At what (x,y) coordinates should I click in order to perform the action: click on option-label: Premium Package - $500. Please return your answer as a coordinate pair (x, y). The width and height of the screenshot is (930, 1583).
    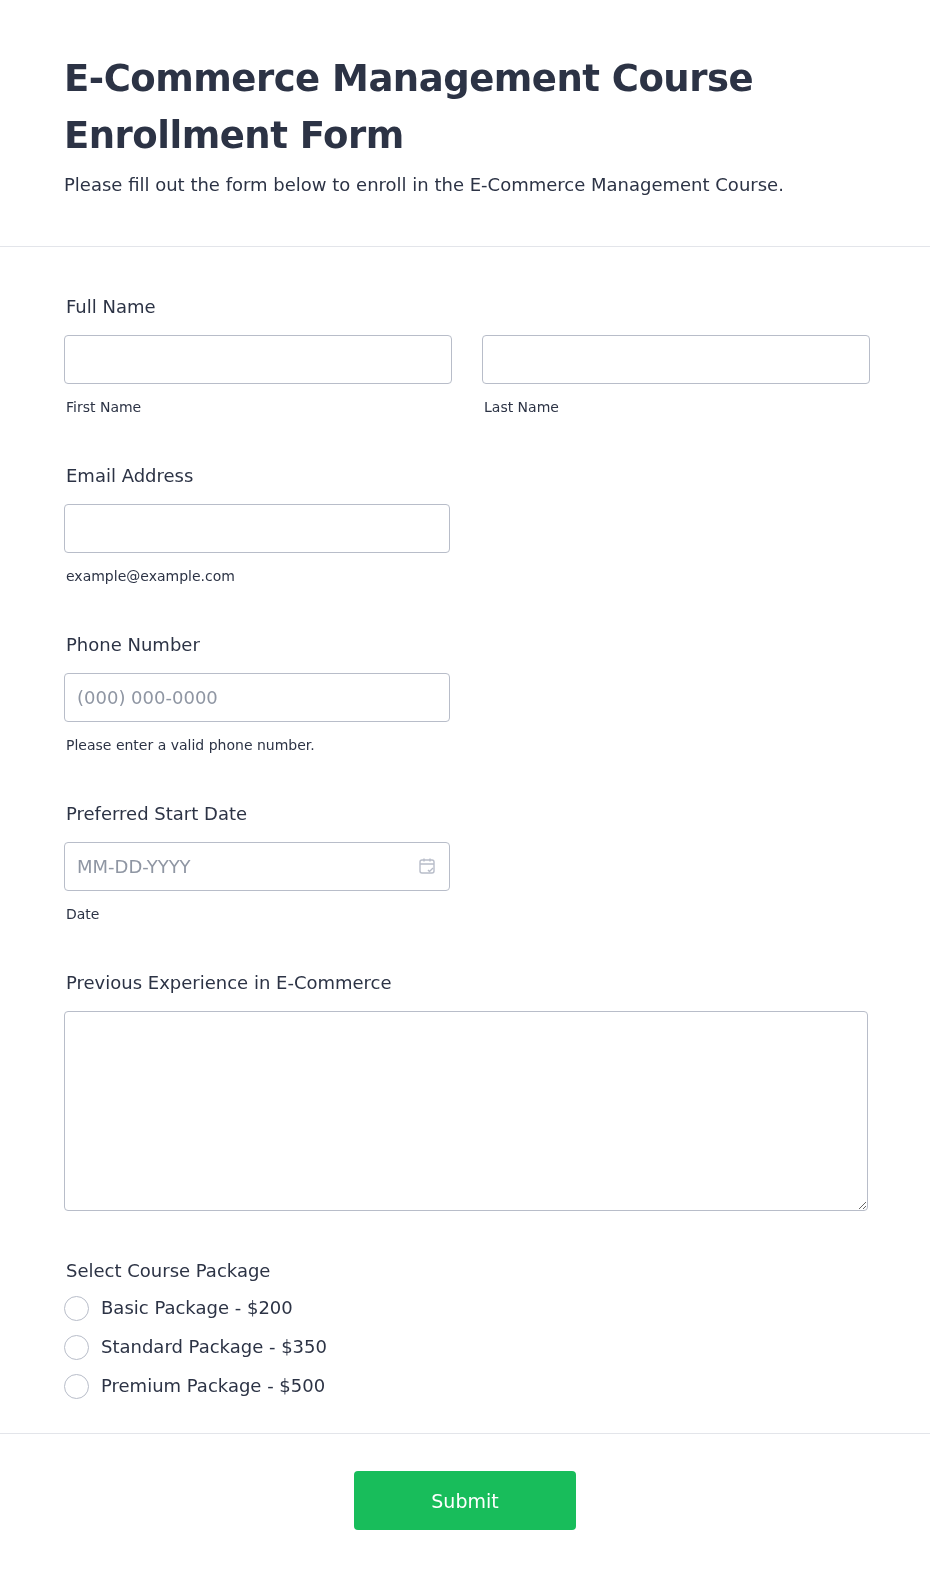
    Looking at the image, I should click on (213, 1386).